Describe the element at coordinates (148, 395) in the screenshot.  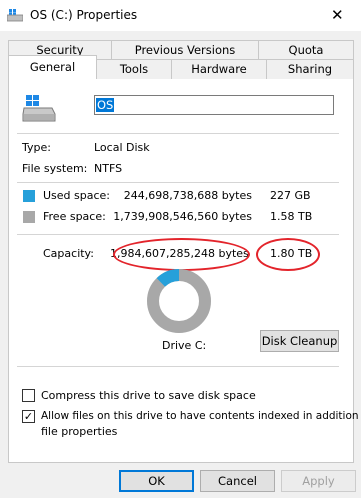
I see `compress-label: Compress this drive to save disk space` at that location.